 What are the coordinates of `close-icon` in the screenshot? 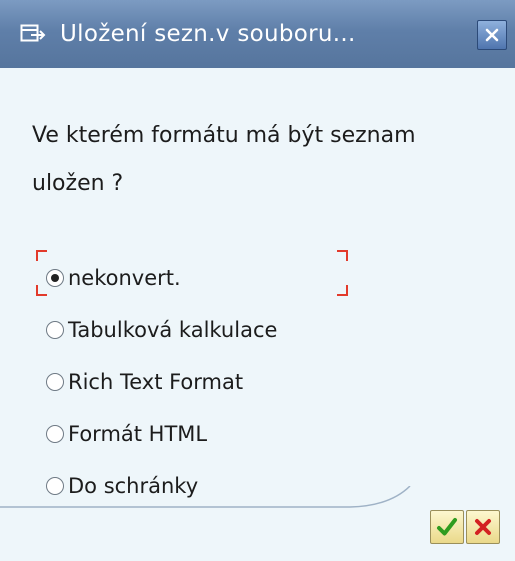 It's located at (492, 35).